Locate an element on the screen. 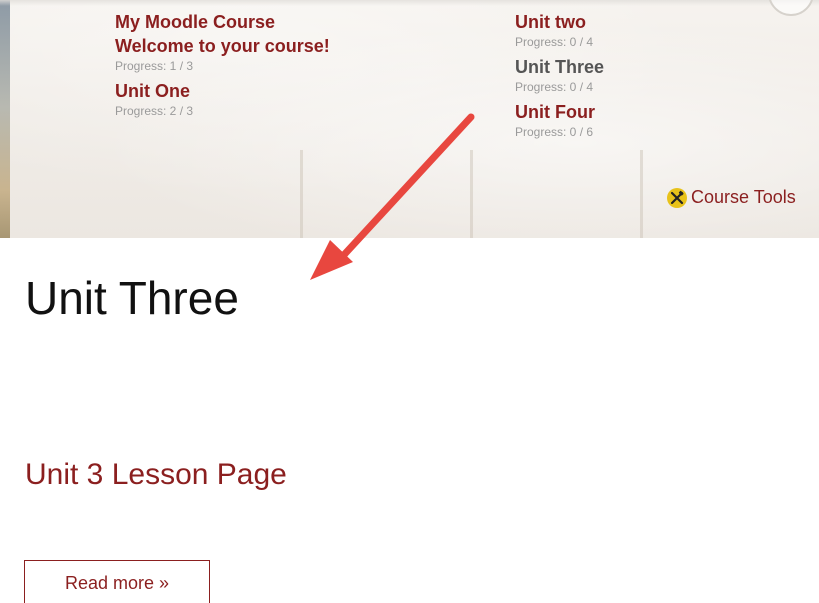 Image resolution: width=819 pixels, height=603 pixels. nav-unit-four-link: Unit Four is located at coordinates (559, 112).